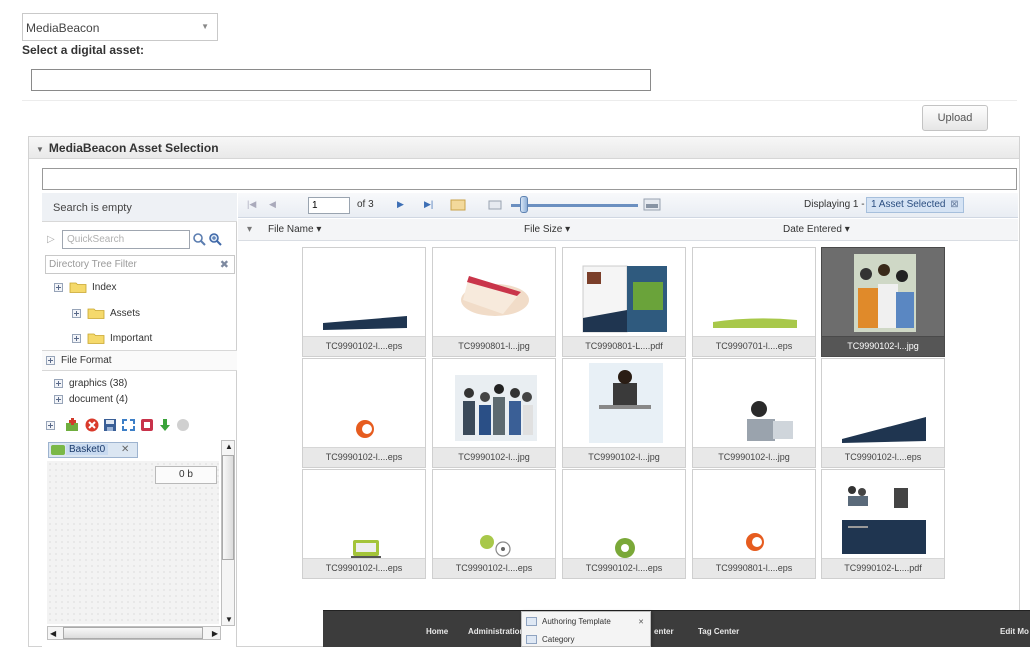 The image size is (1030, 647). I want to click on collapse-icon: ▼, so click(40, 149).